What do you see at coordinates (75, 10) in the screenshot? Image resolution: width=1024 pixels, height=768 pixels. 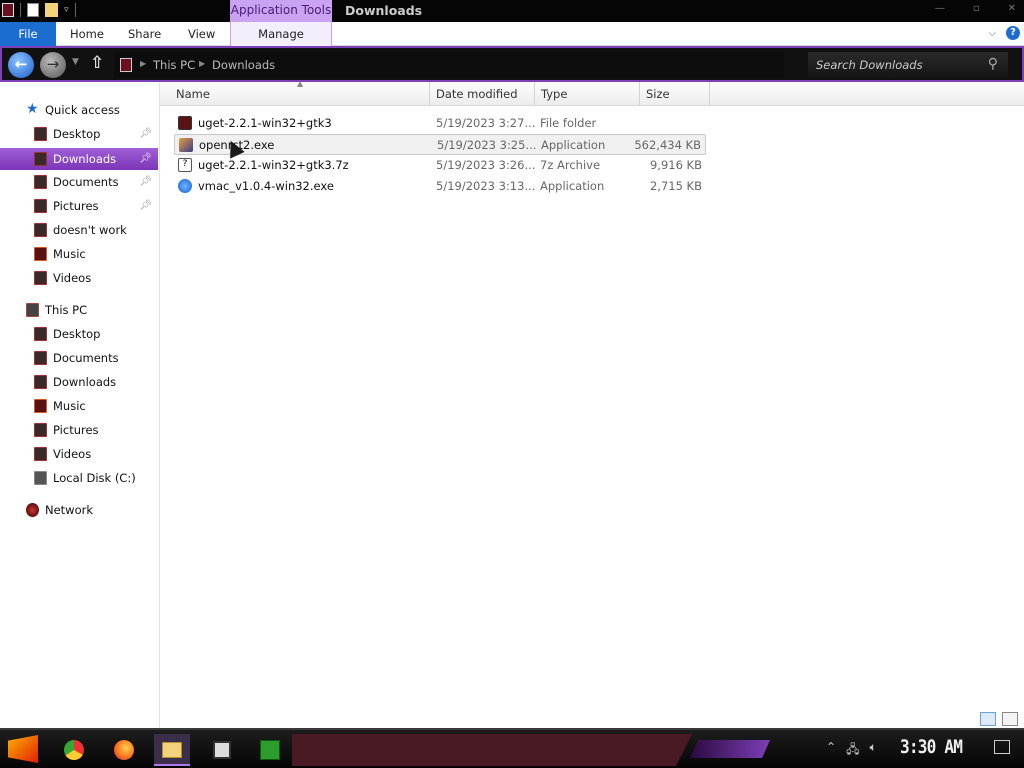 I see `divider` at bounding box center [75, 10].